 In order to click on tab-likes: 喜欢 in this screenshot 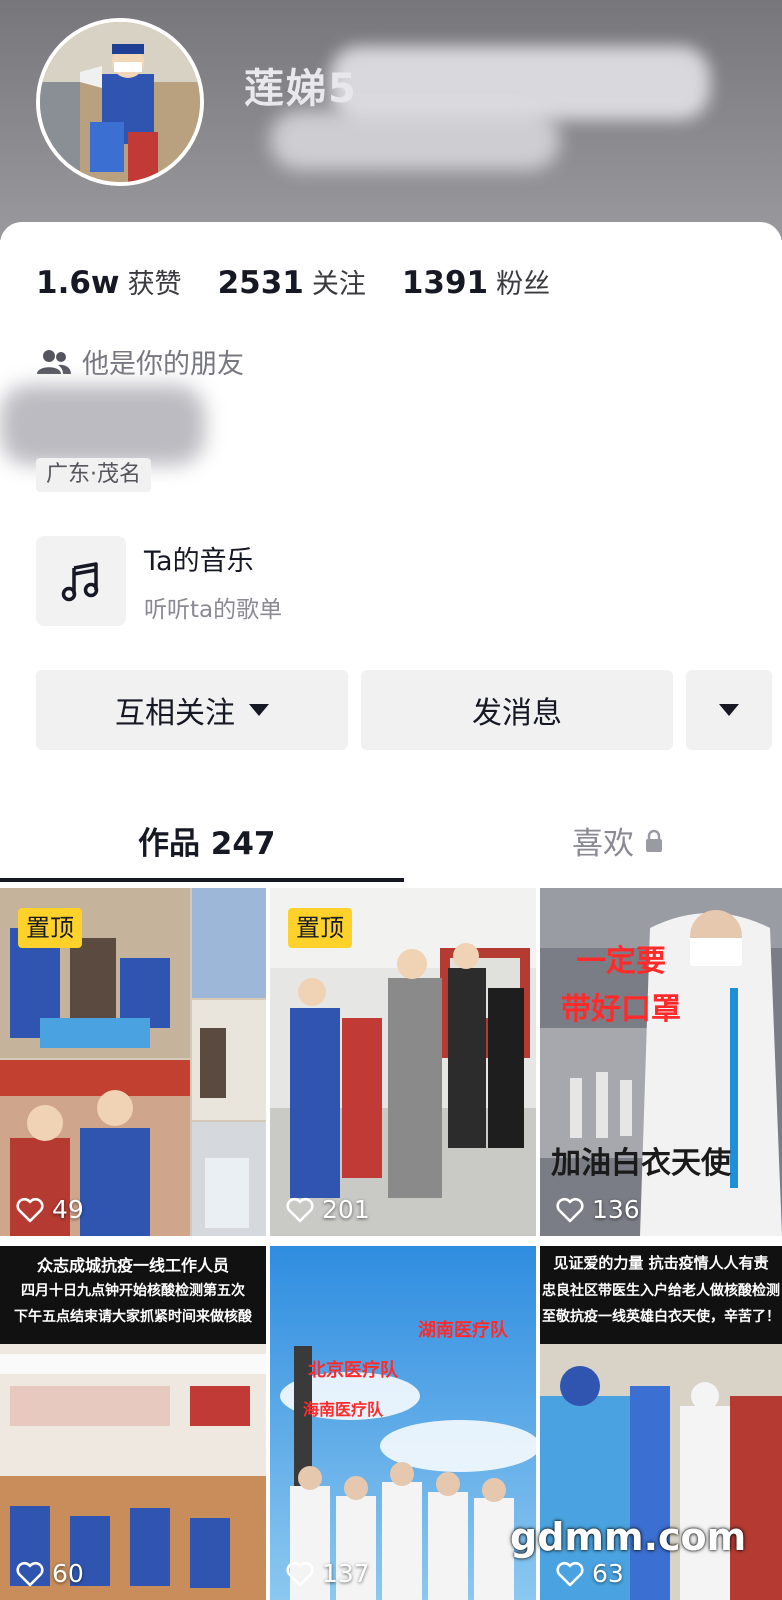, I will do `click(618, 840)`.